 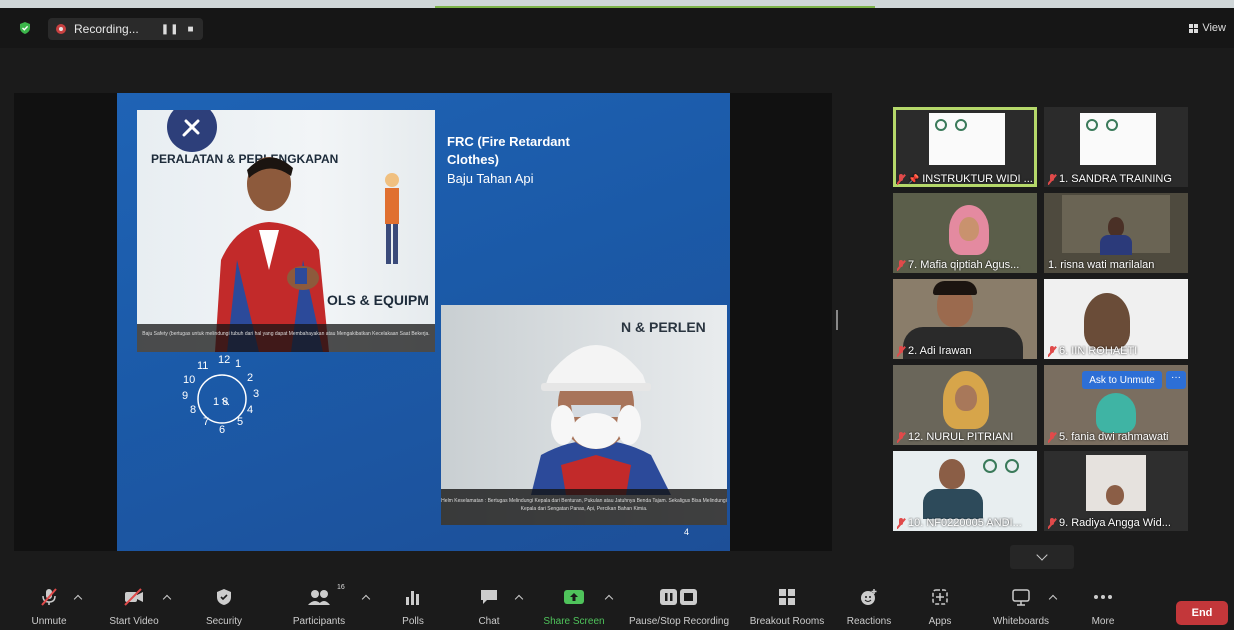 I want to click on stop-recording-icon: ■, so click(x=190, y=29).